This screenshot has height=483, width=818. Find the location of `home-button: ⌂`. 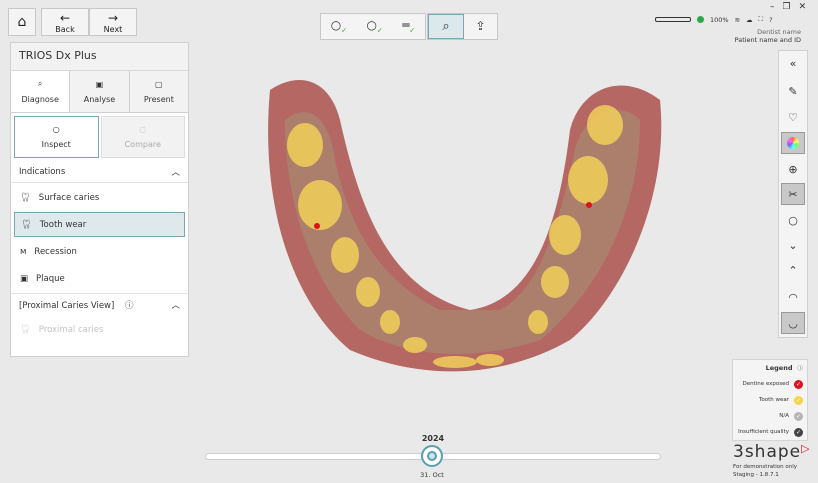

home-button: ⌂ is located at coordinates (22, 22).